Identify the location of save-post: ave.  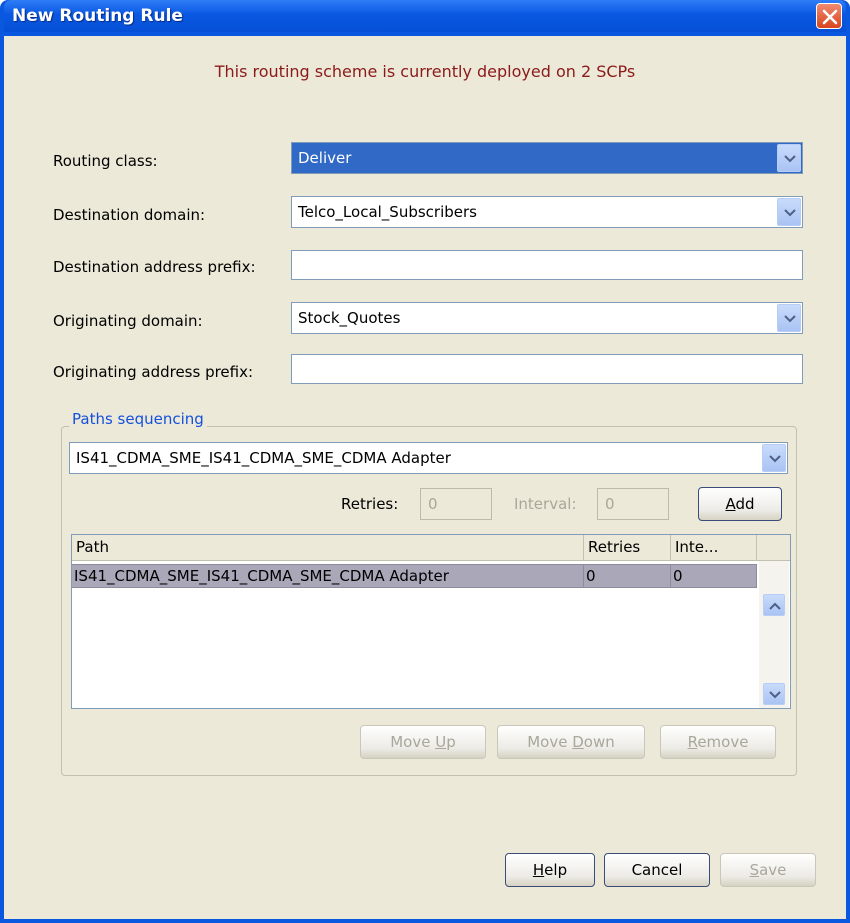
(773, 870).